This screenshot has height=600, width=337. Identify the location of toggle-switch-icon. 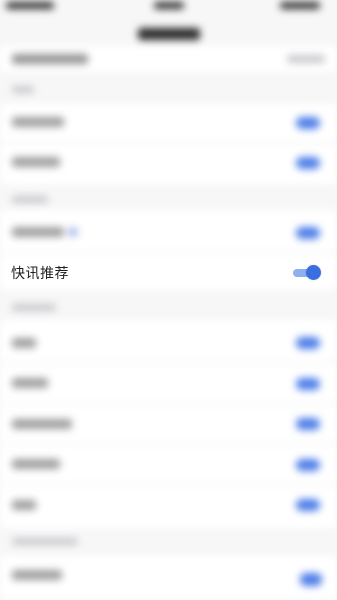
(307, 272).